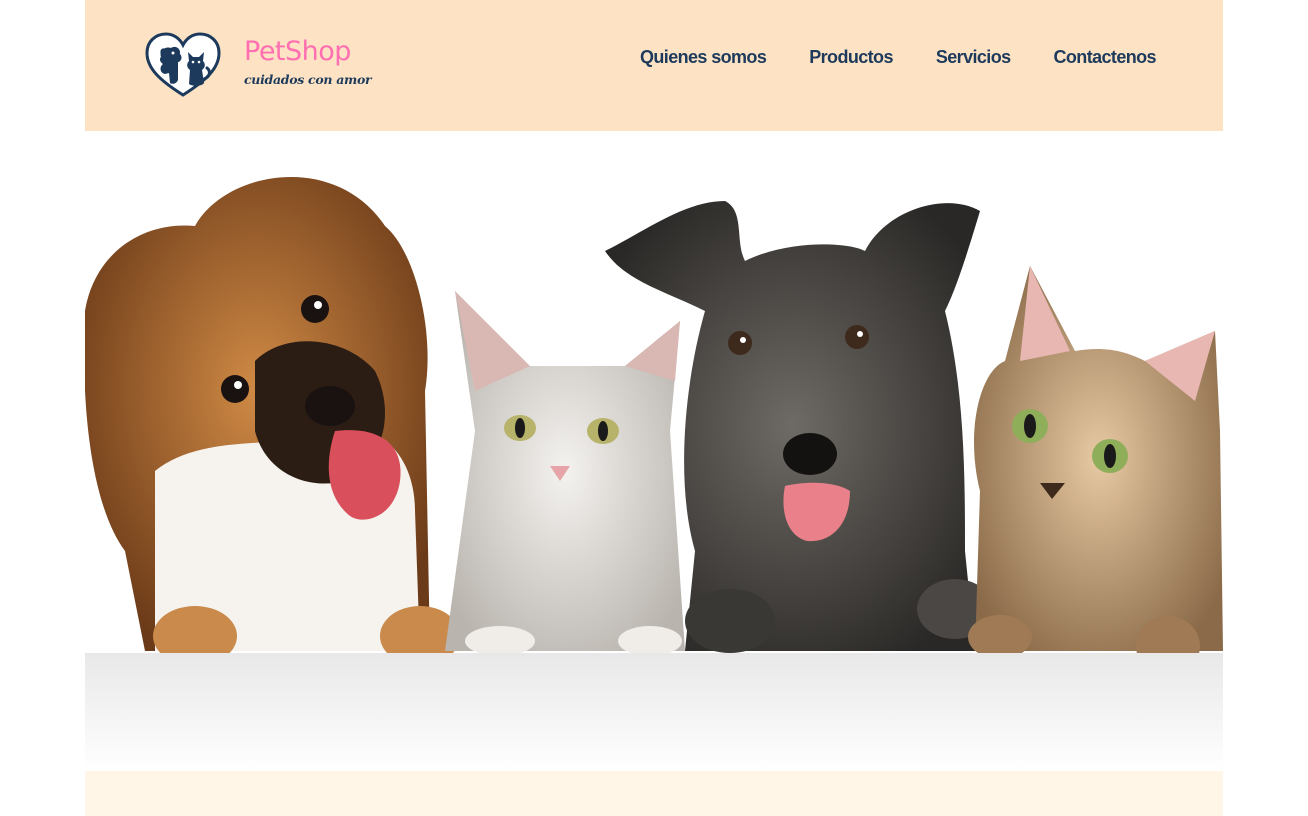 The image size is (1308, 816). Describe the element at coordinates (851, 57) in the screenshot. I see `nav-link-productos: Productos` at that location.